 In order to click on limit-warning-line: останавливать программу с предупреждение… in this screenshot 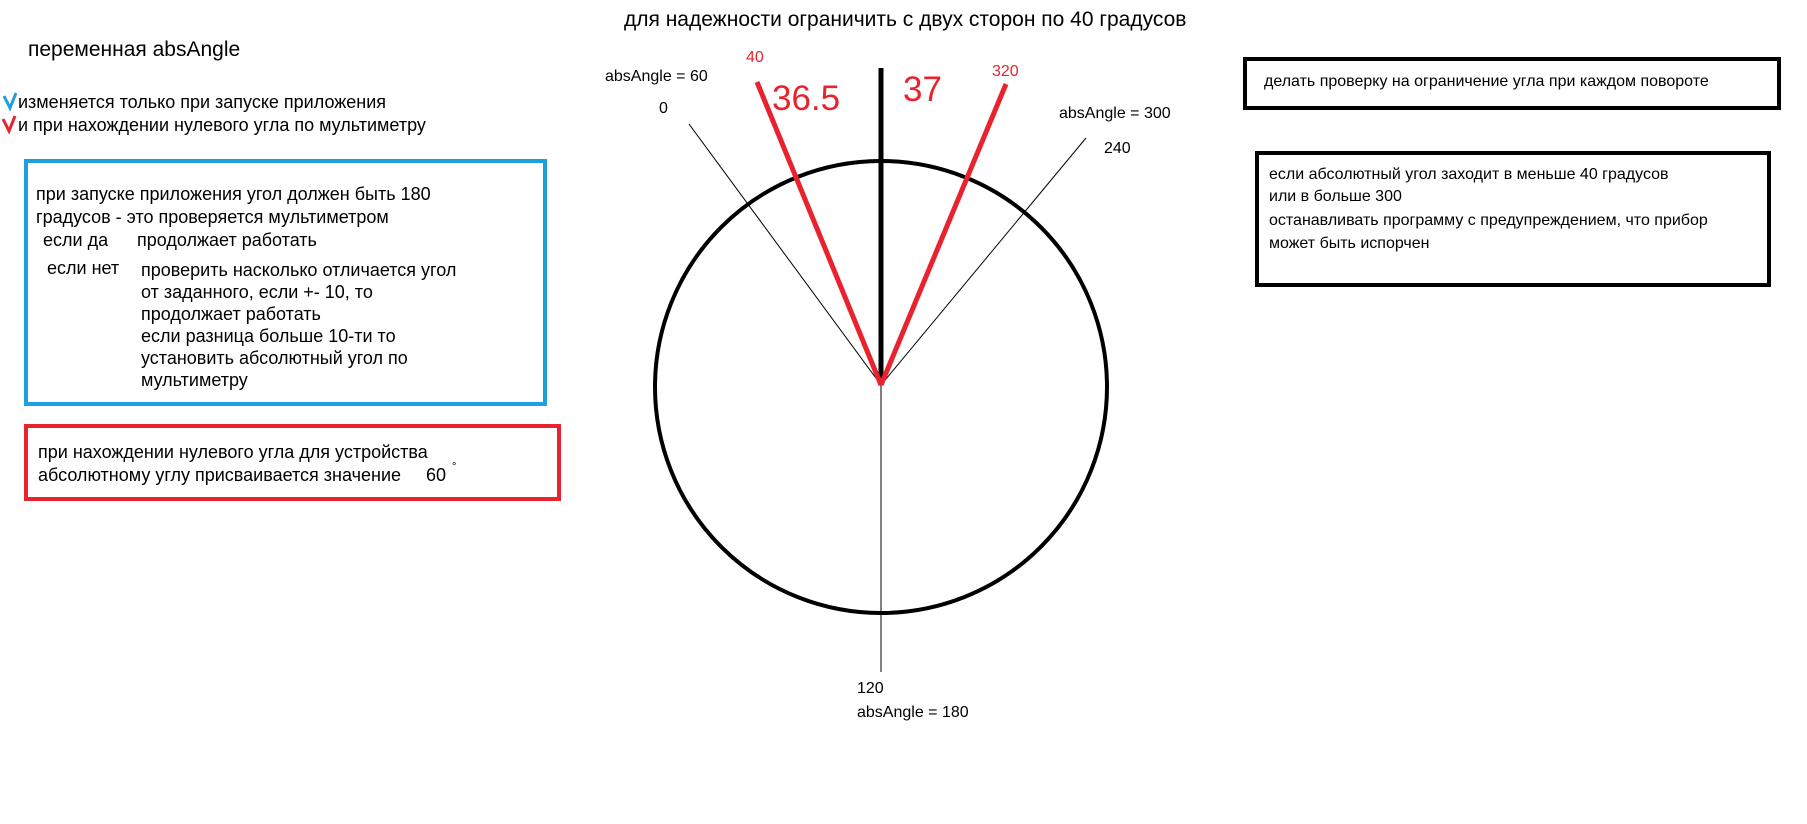, I will do `click(1488, 220)`.